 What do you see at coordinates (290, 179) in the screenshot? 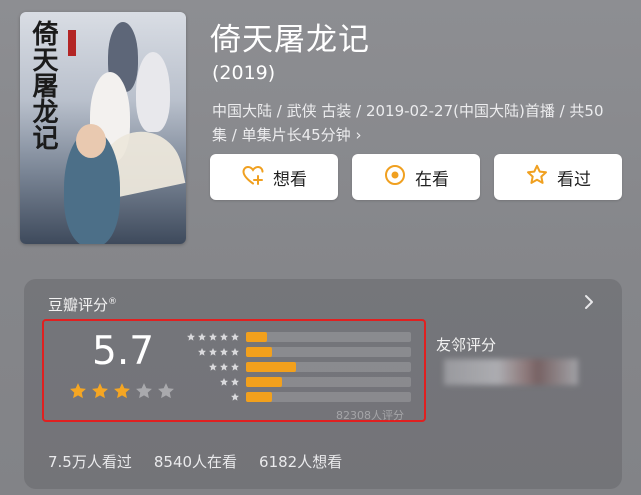
I see `want-to-watch-label: 想看` at bounding box center [290, 179].